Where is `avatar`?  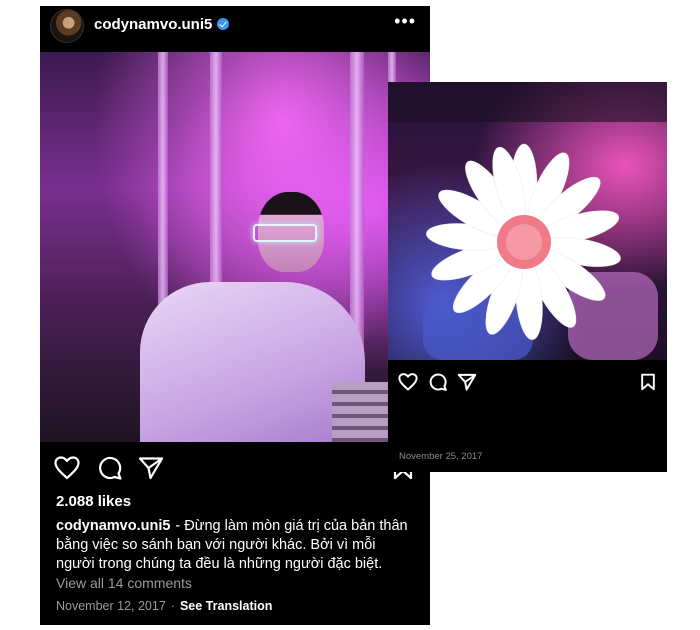
avatar is located at coordinates (67, 26).